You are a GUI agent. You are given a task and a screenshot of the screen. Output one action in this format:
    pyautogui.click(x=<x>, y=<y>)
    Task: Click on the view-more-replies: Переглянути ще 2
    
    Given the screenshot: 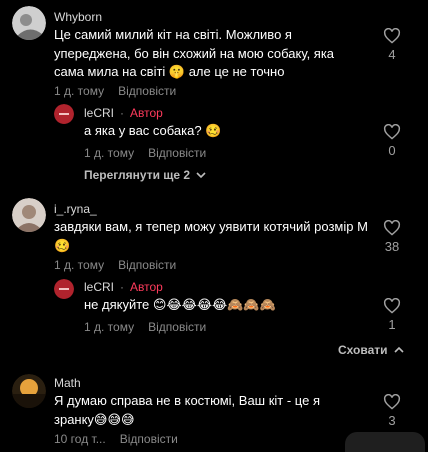 What is the action you would take?
    pyautogui.click(x=145, y=175)
    